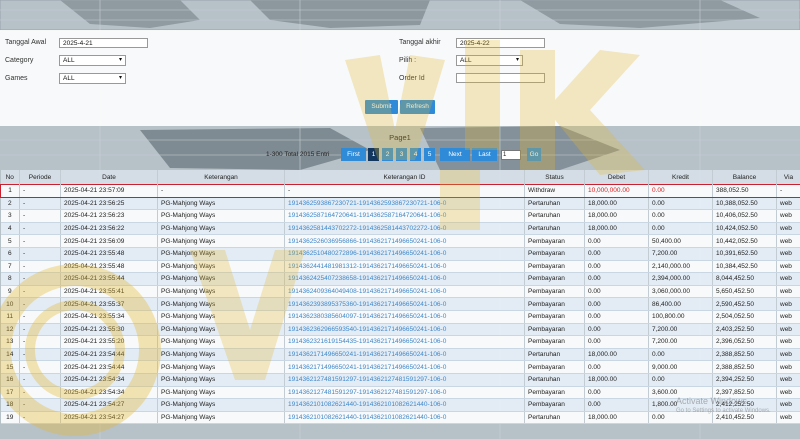  I want to click on games-select: ALL ▾, so click(92, 78).